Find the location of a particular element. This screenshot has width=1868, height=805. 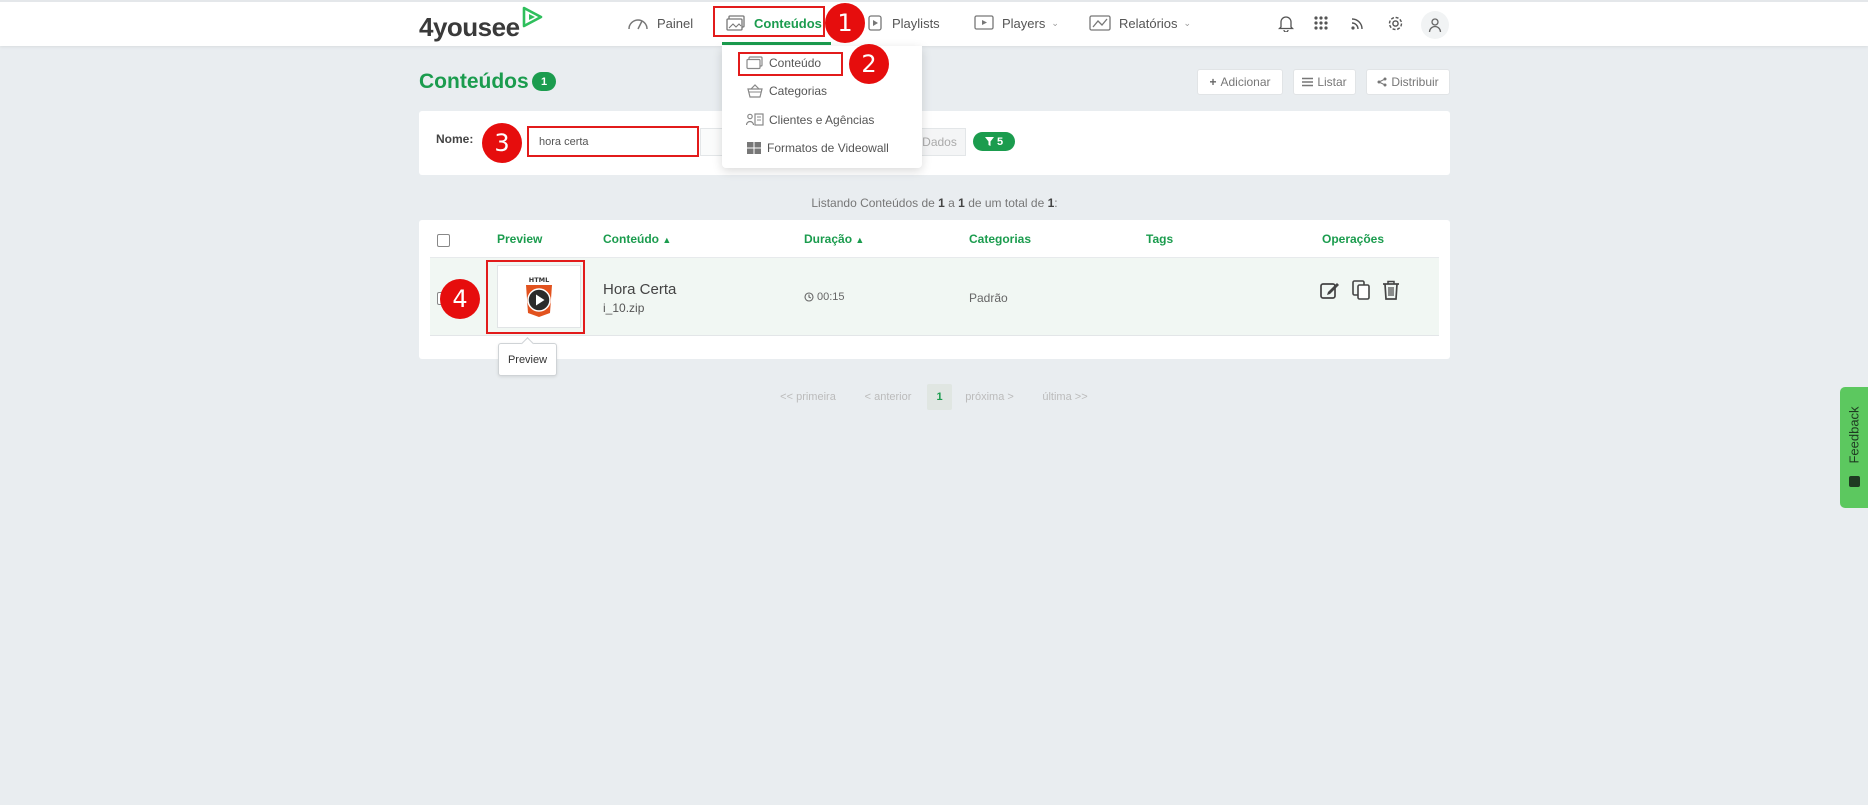

pagination-next: próxima > is located at coordinates (989, 397).